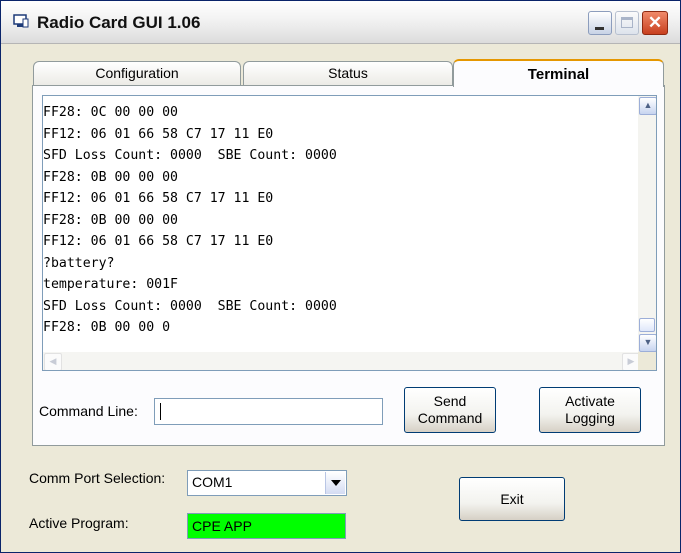 The height and width of the screenshot is (553, 681). Describe the element at coordinates (21, 21) in the screenshot. I see `app-icon` at that location.